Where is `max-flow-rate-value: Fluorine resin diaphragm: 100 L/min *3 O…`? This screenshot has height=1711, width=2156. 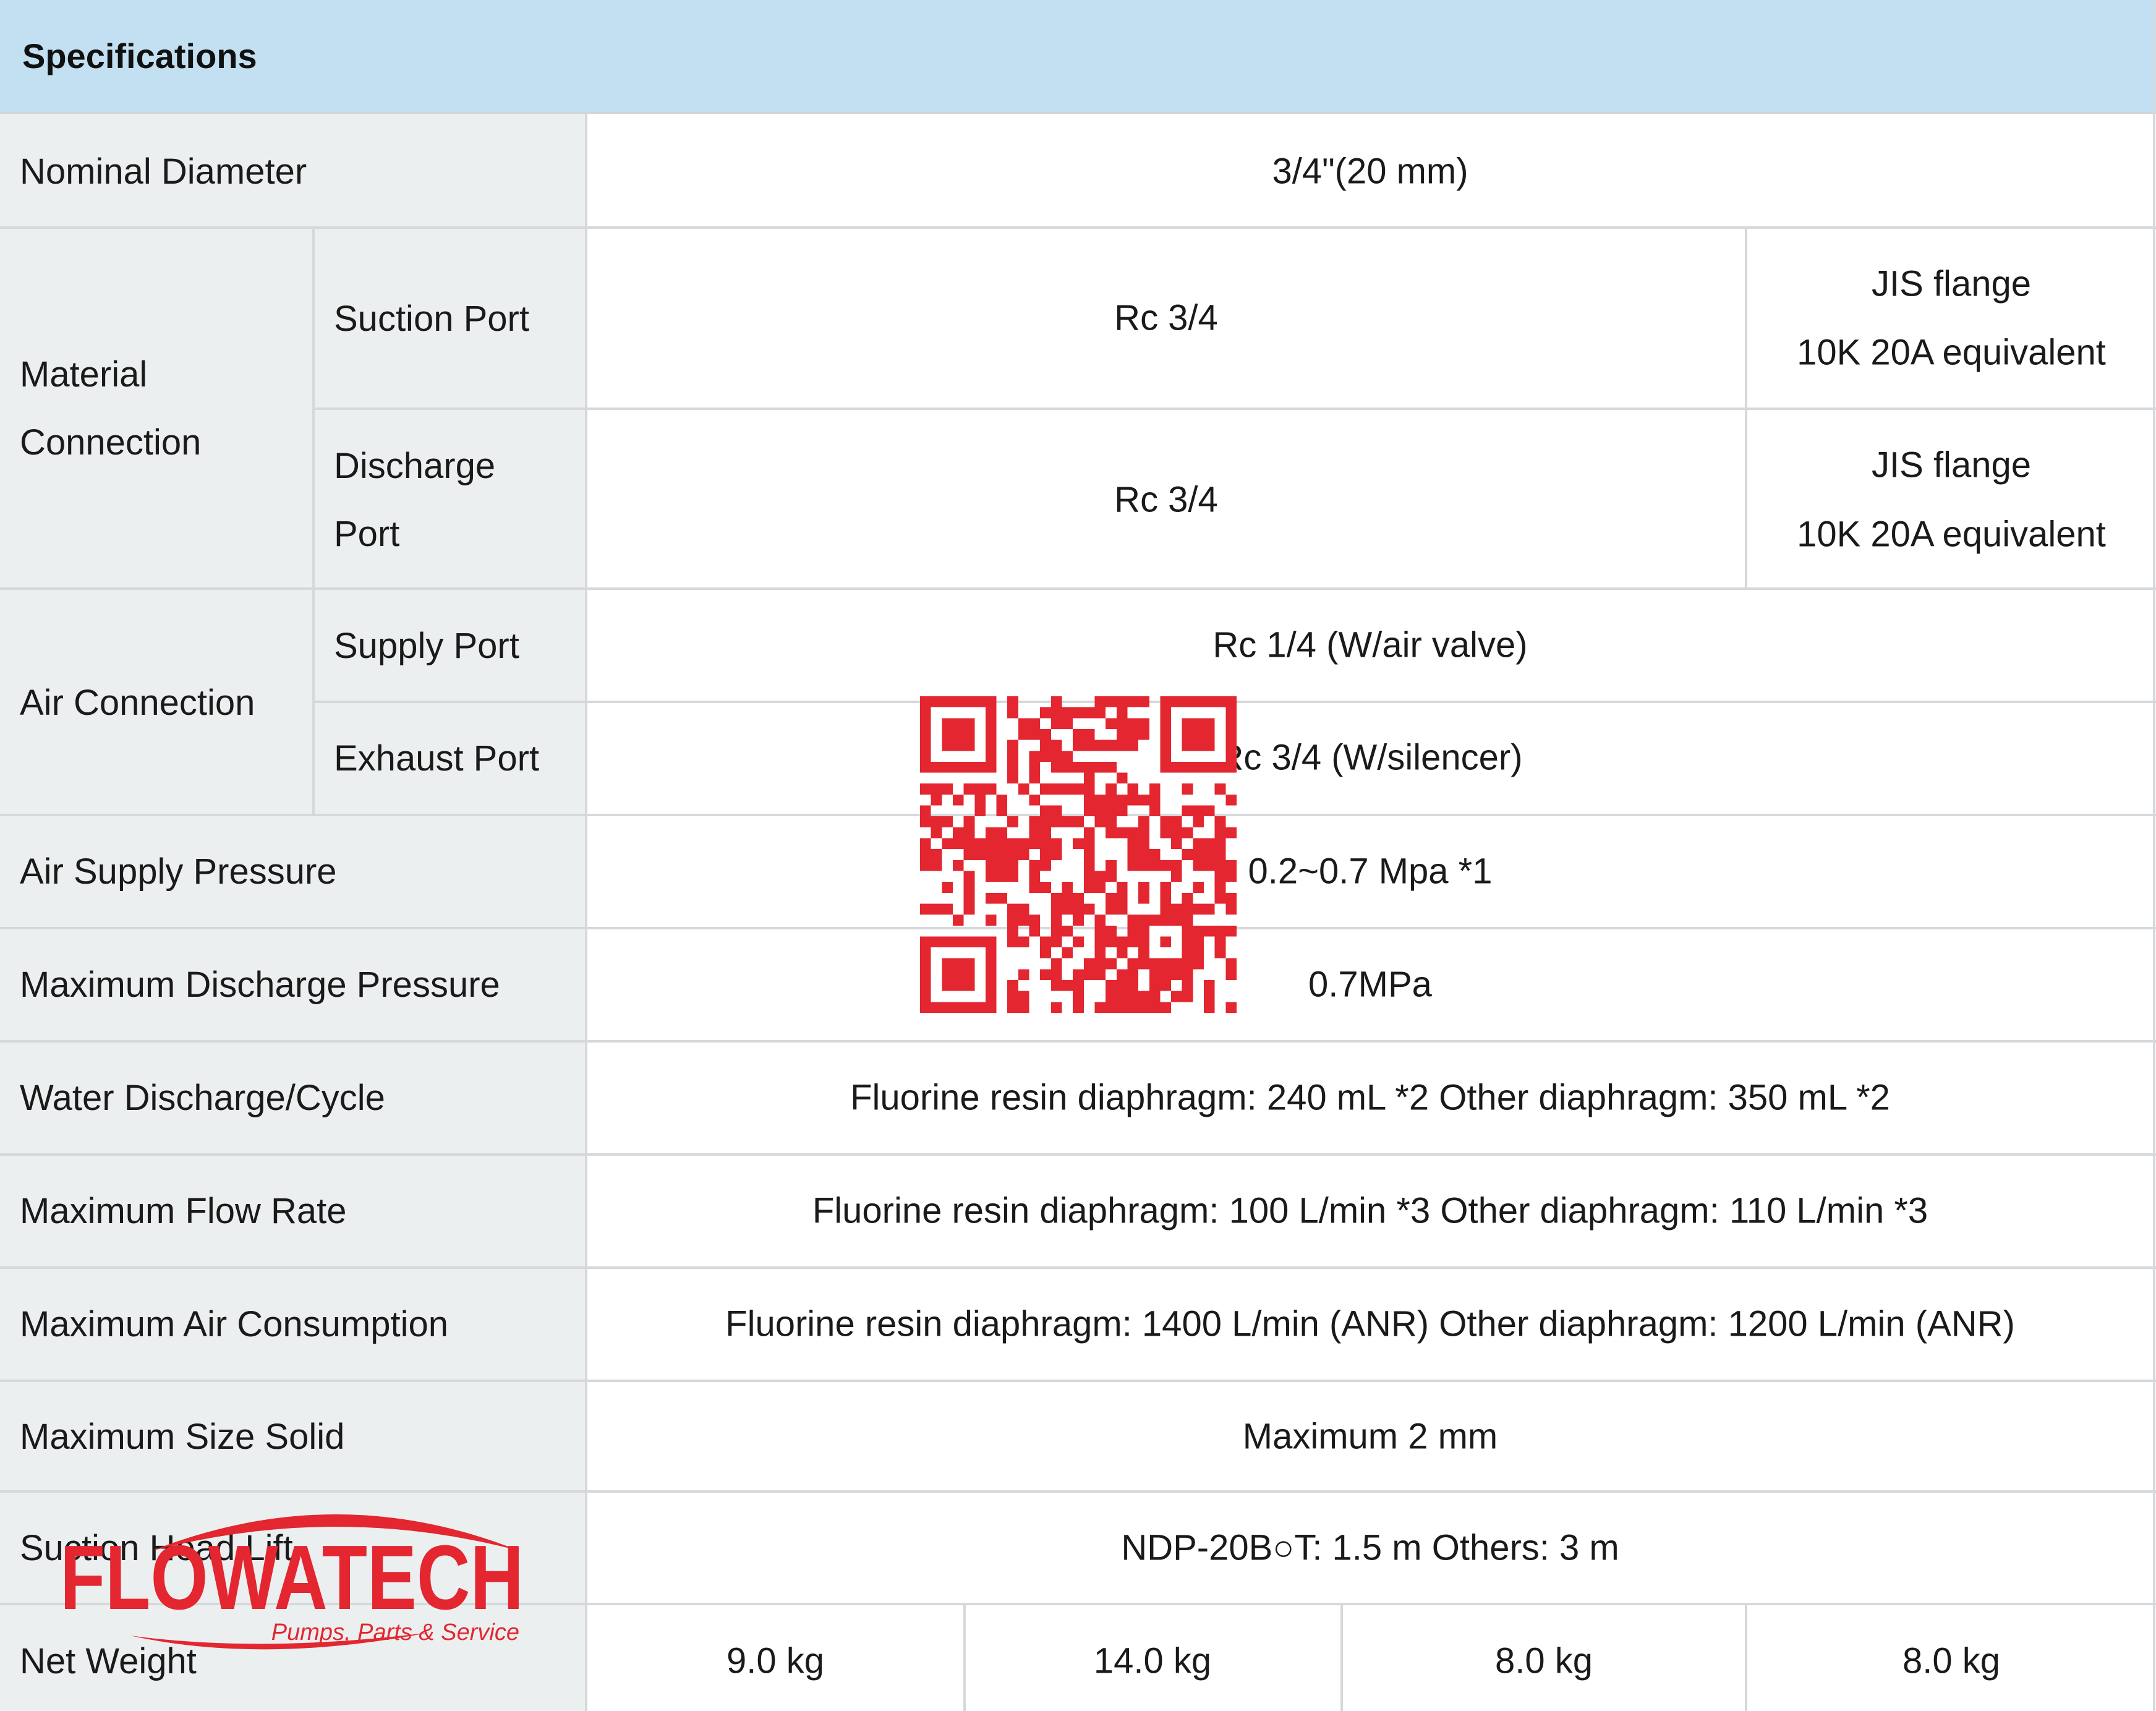
max-flow-rate-value: Fluorine resin diaphragm: 100 L/min *3 O… is located at coordinates (1370, 1210).